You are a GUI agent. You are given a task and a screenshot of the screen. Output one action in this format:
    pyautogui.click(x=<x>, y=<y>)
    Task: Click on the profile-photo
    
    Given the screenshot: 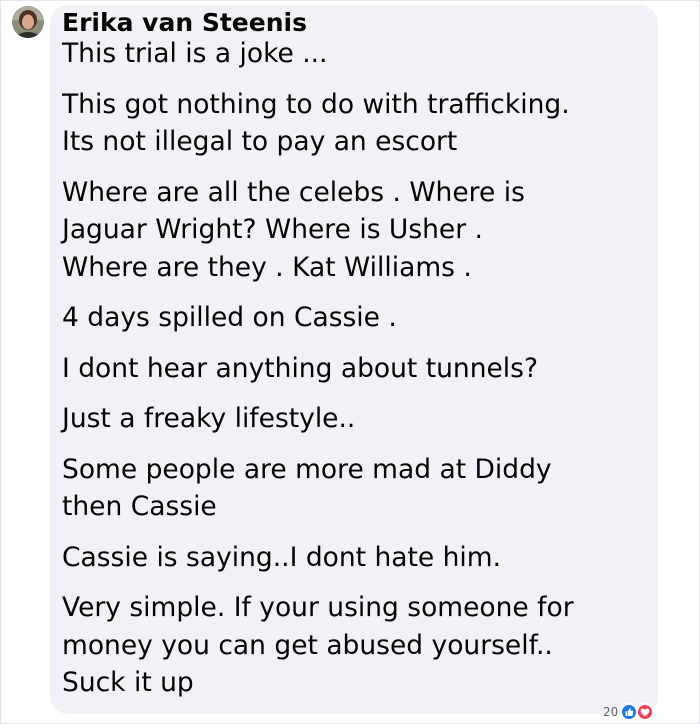 What is the action you would take?
    pyautogui.click(x=28, y=22)
    